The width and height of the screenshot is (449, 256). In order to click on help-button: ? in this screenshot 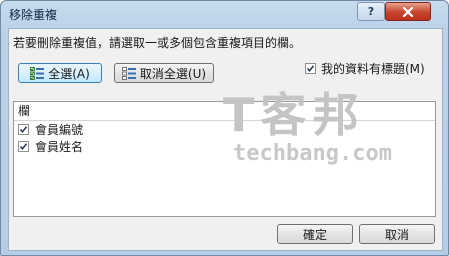, I will do `click(371, 11)`.